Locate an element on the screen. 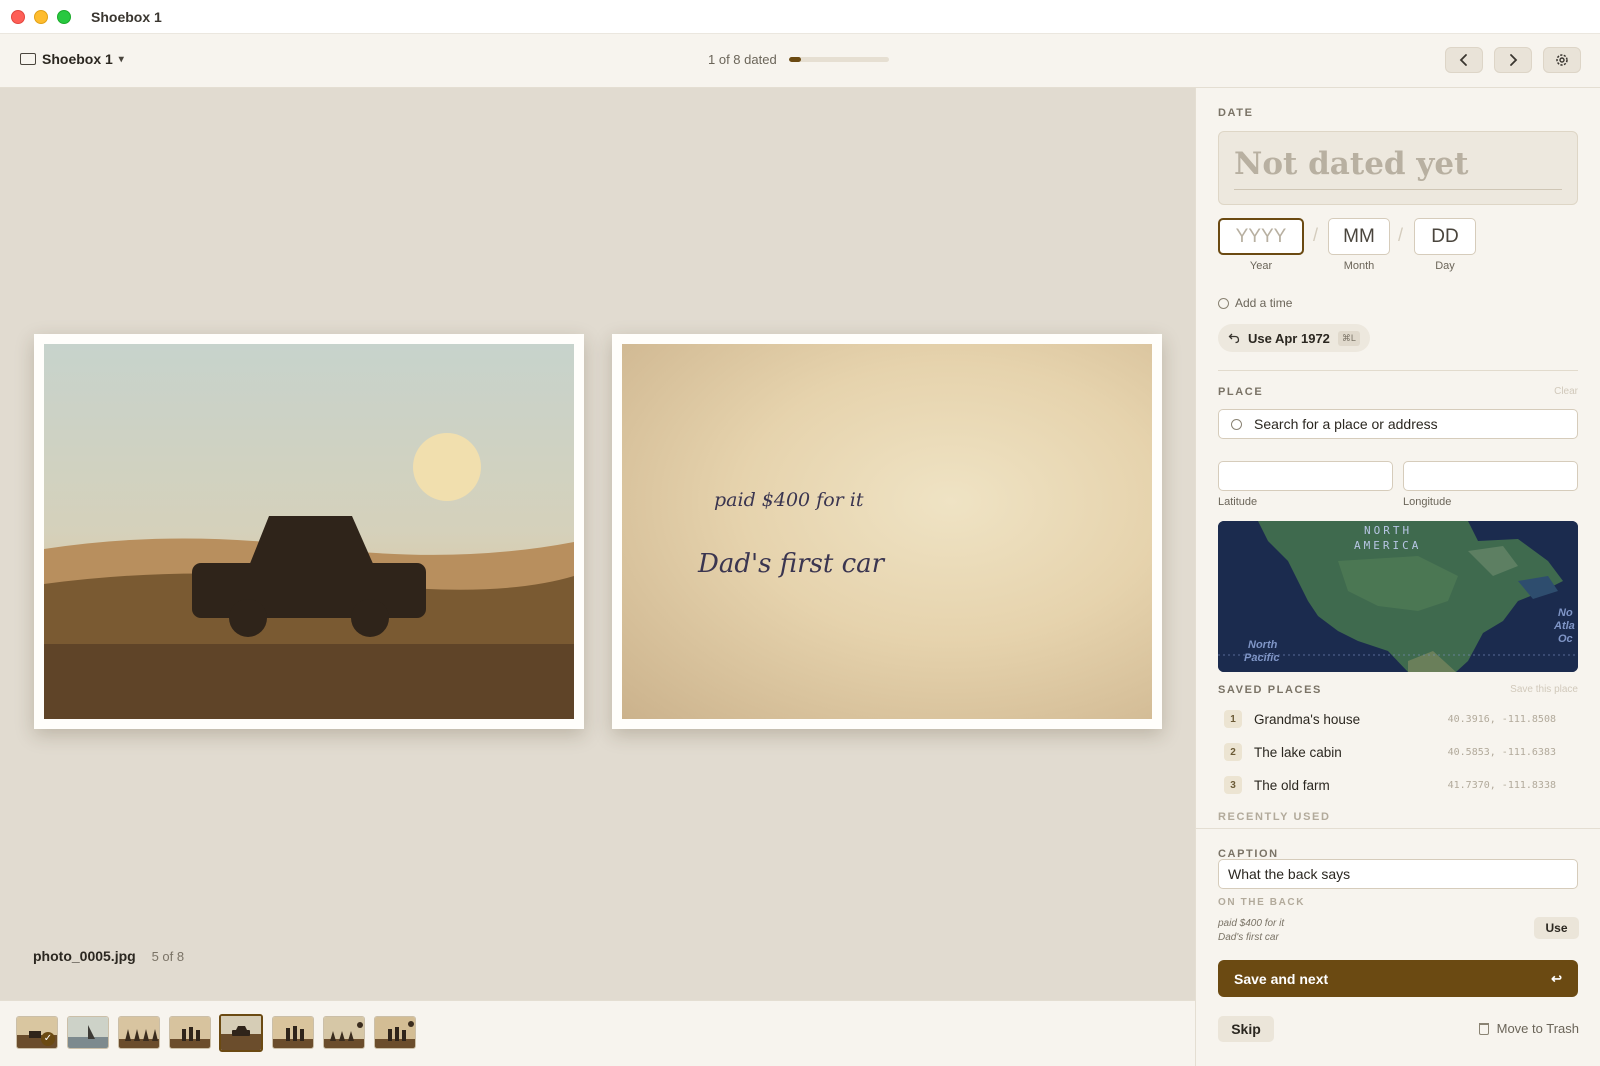 The height and width of the screenshot is (1066, 1600). add-time-link: Add a time is located at coordinates (1255, 303).